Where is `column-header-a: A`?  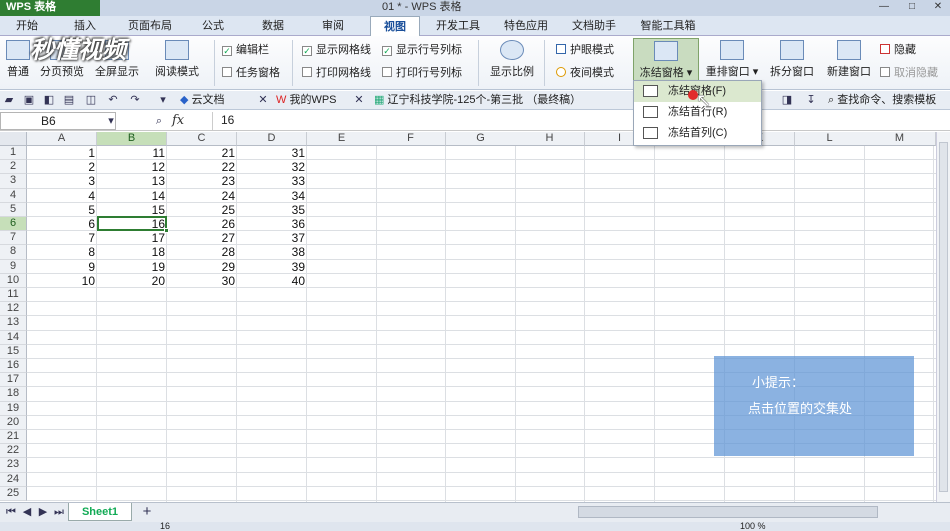 column-header-a: A is located at coordinates (62, 139).